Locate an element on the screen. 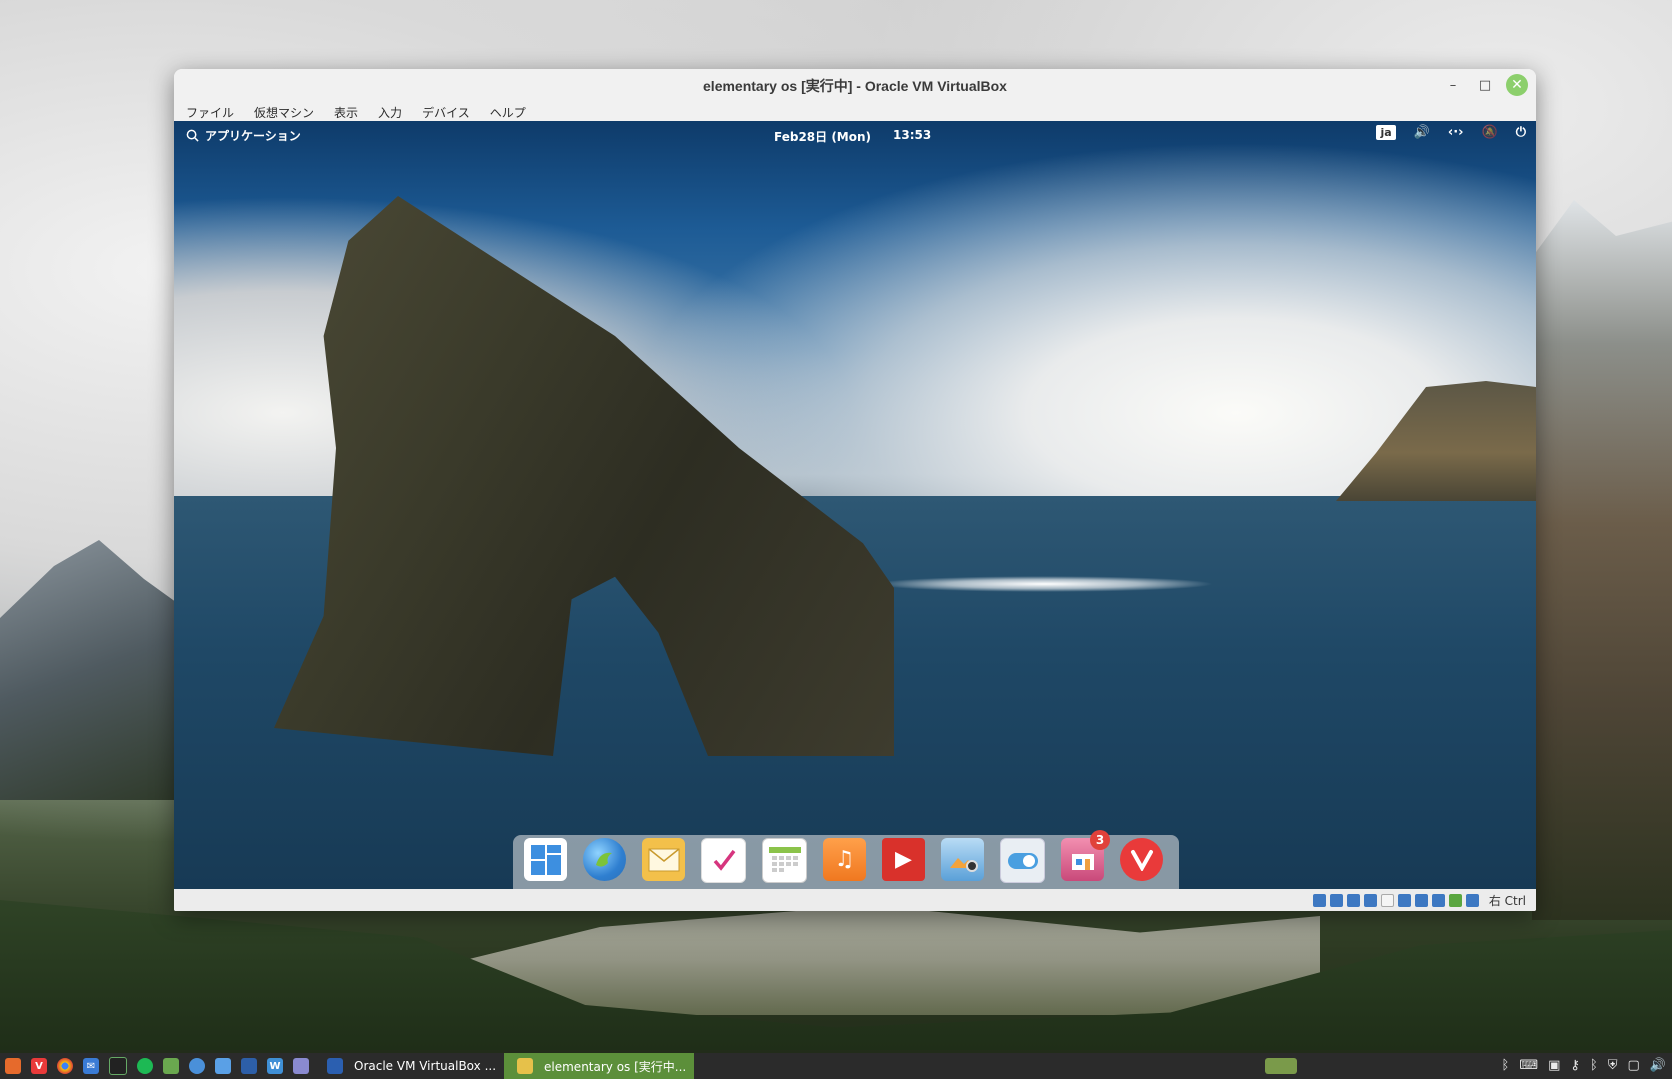  audio-editor-icon is located at coordinates (171, 1066).